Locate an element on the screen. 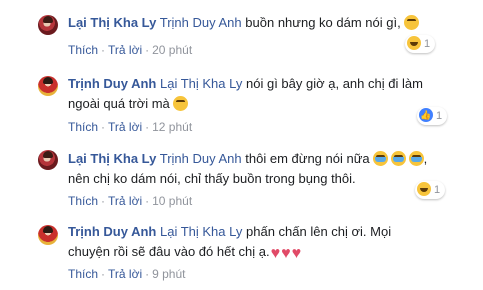  comment-meta: Thích · Trả lời · 10 phút is located at coordinates (130, 201).